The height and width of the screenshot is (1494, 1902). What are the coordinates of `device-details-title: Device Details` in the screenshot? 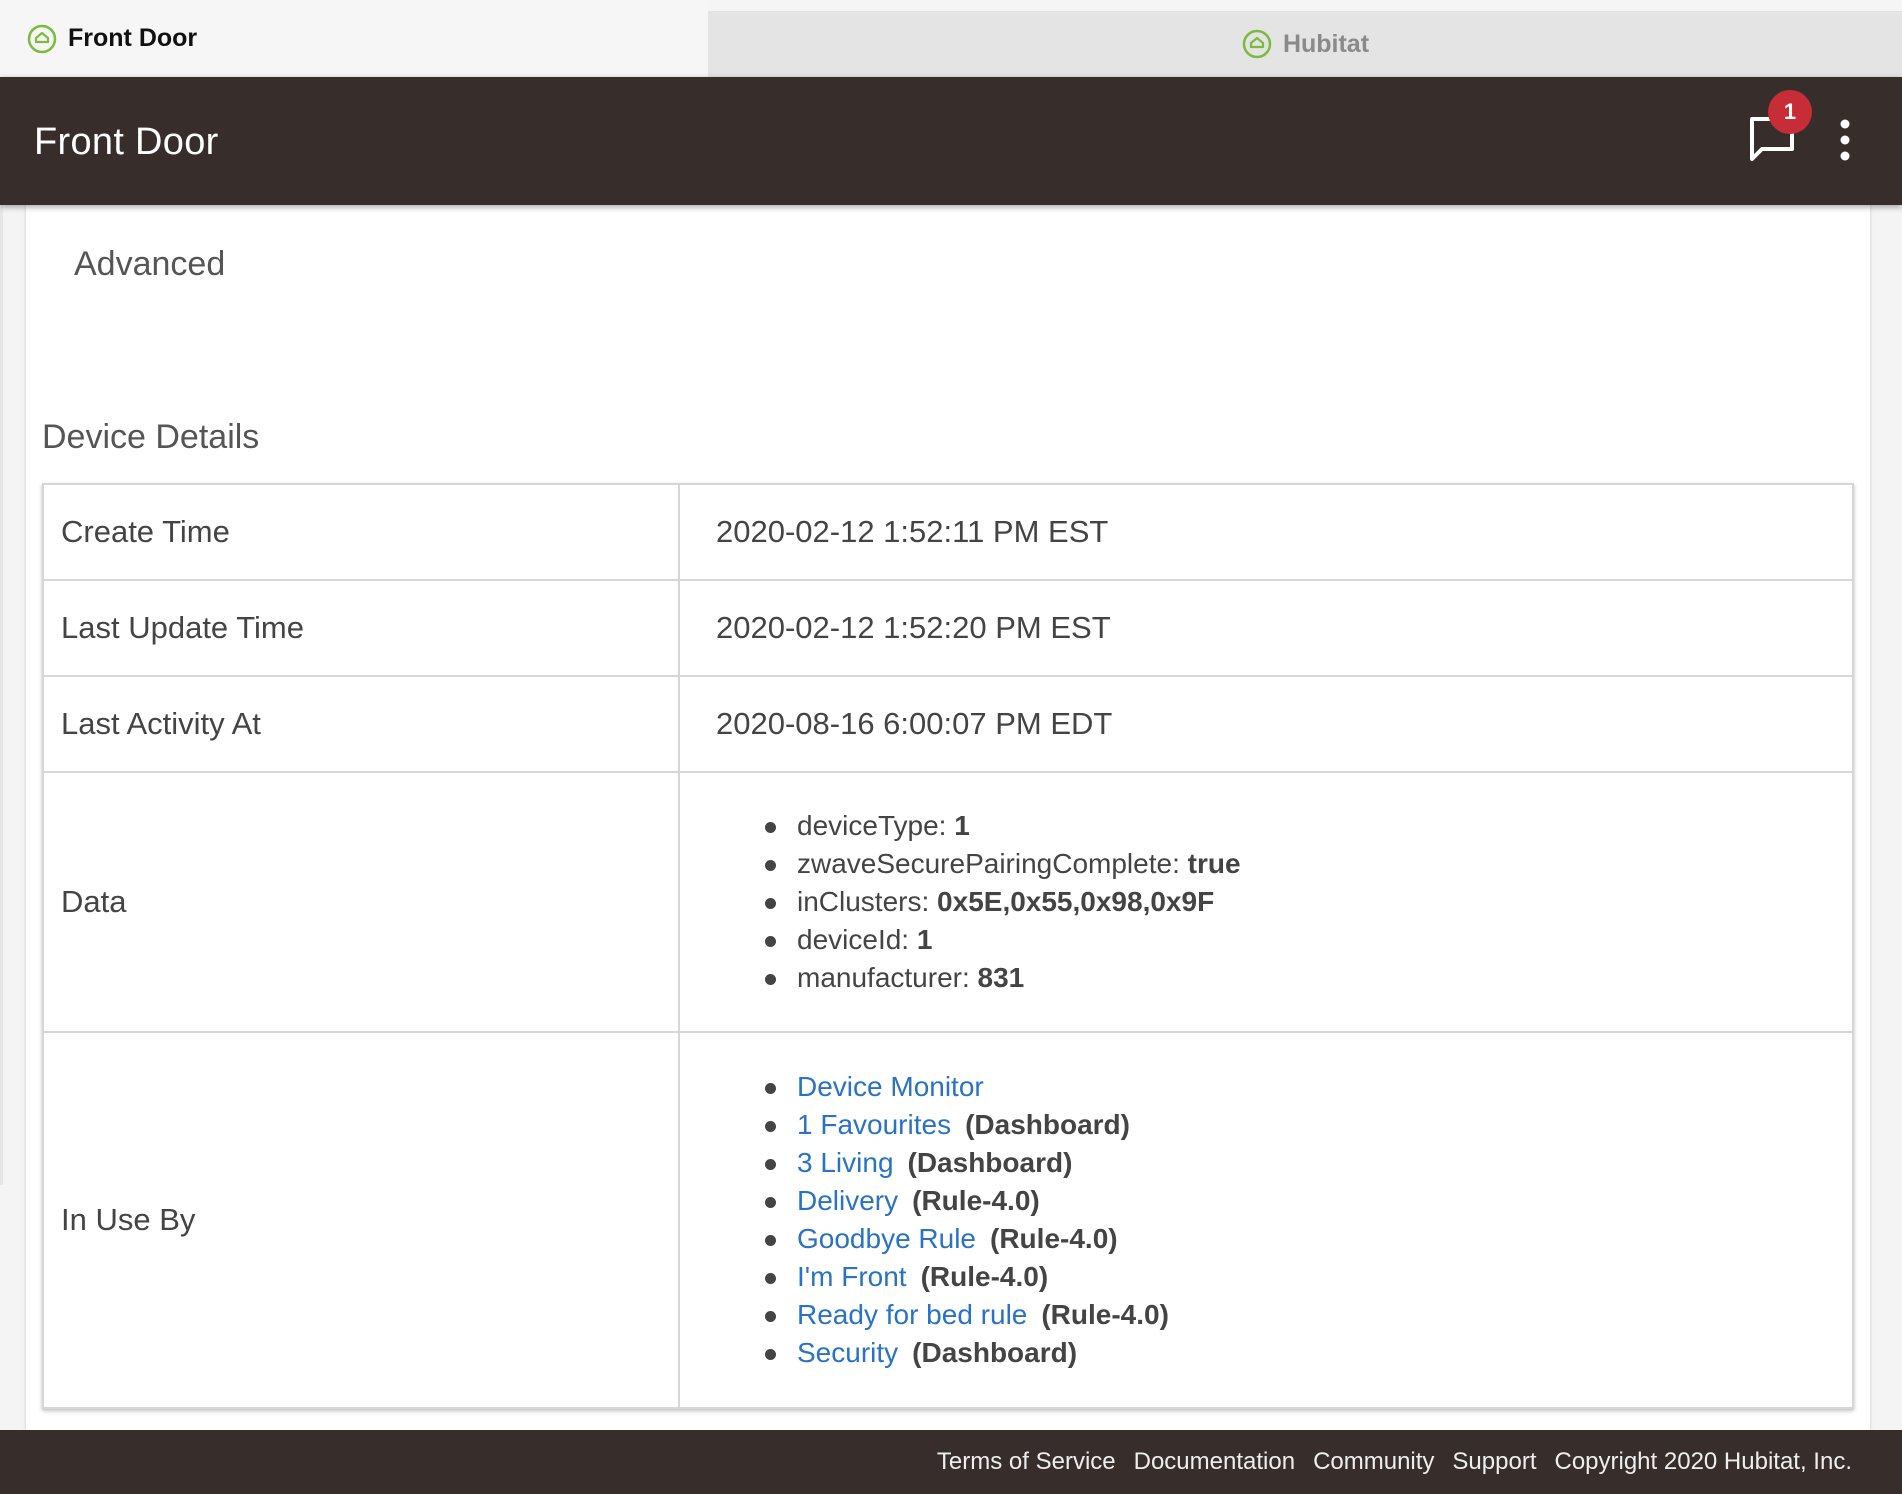 It's located at (151, 437).